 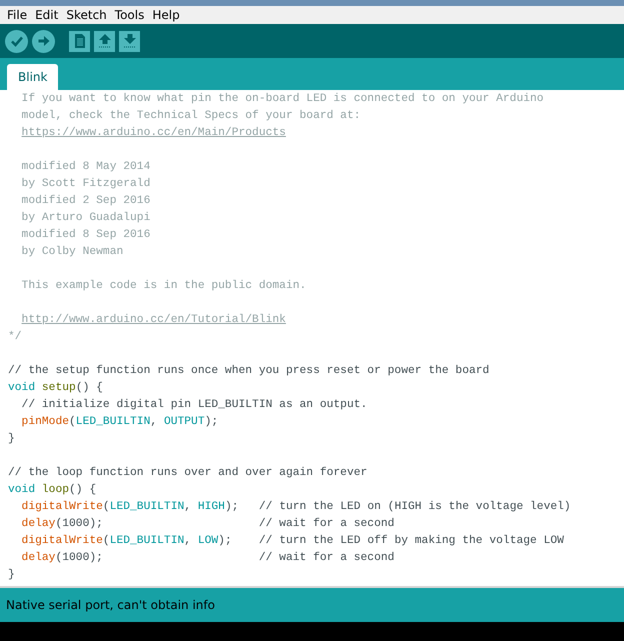 What do you see at coordinates (86, 218) in the screenshot?
I see `code-line: by Arturo Guadalupi` at bounding box center [86, 218].